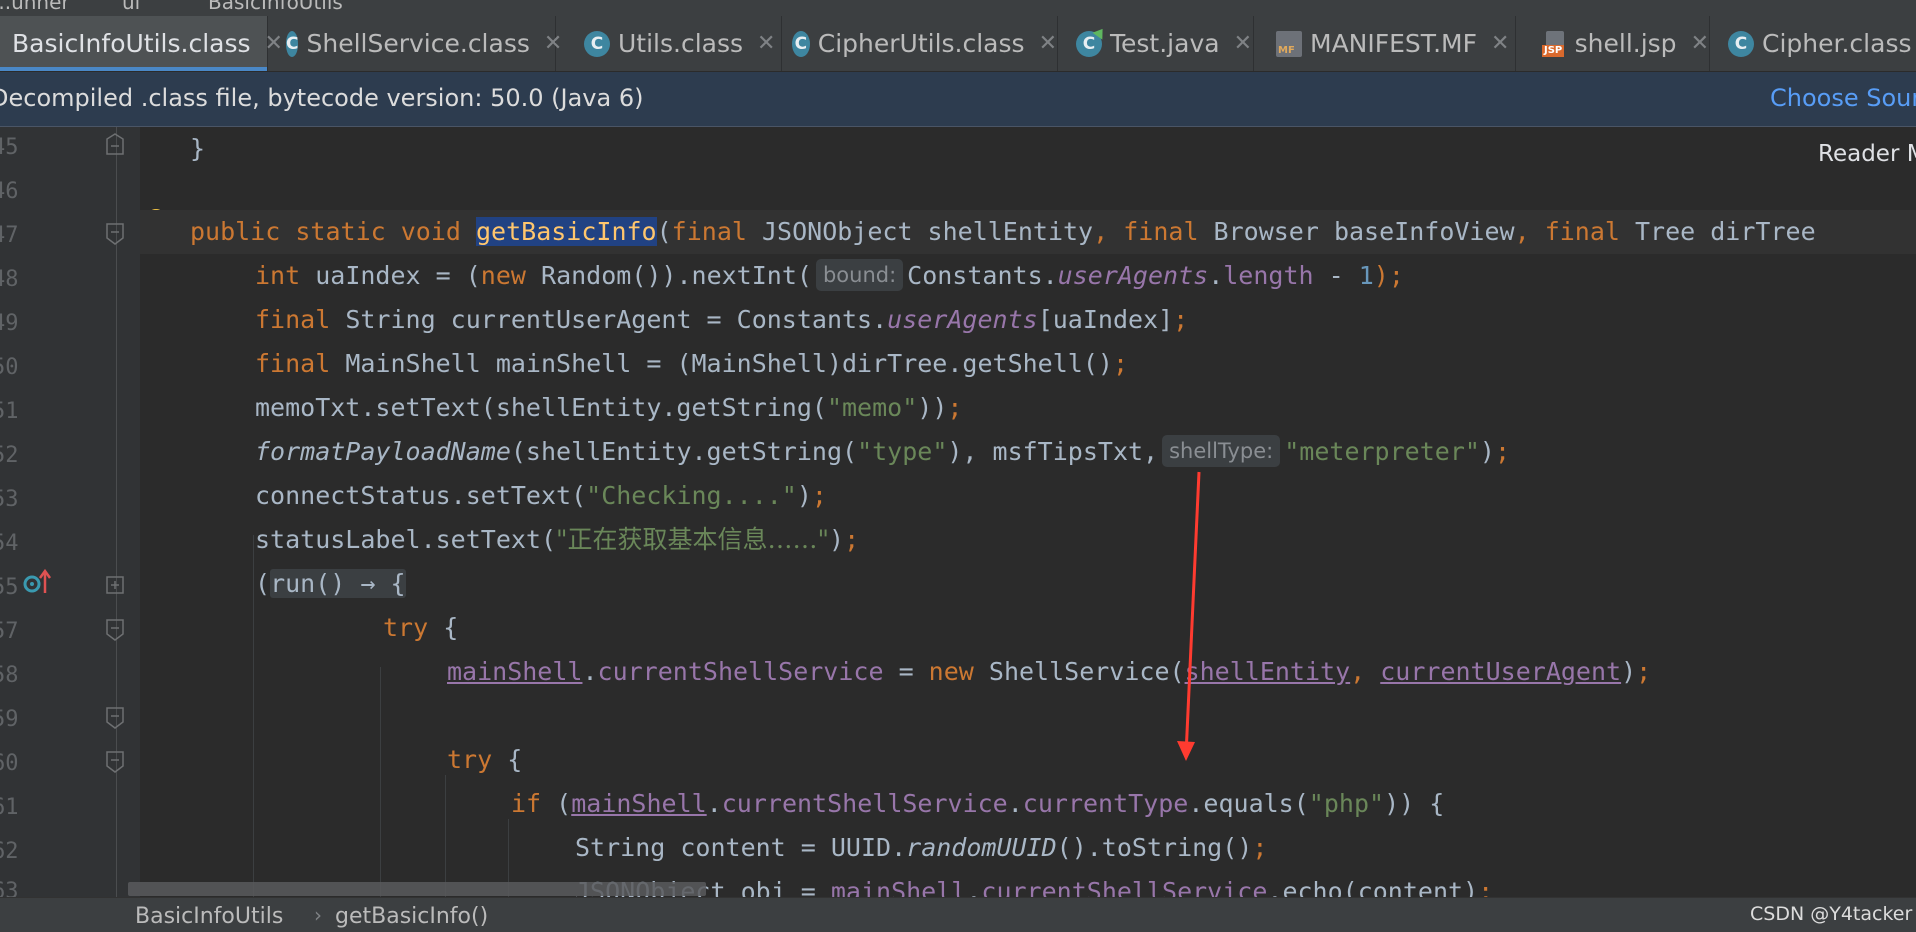 This screenshot has width=1916, height=932. I want to click on tab-utils: C Utils.class ✕, so click(675, 43).